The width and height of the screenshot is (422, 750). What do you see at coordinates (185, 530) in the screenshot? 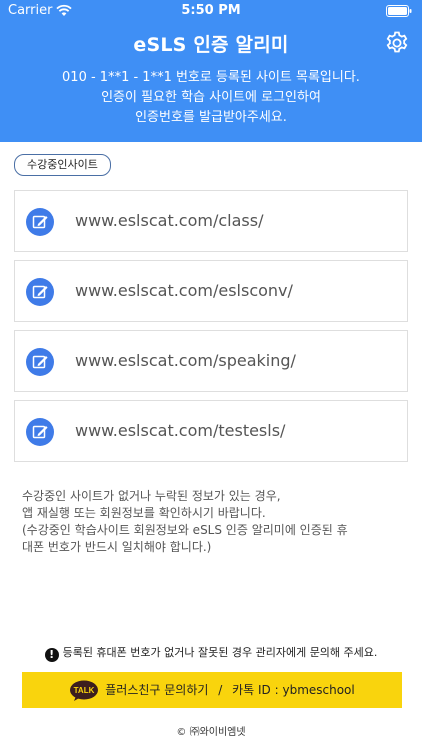
I see `notice-line: (수강중인 학습사이트 회원정보와 eSLS 인증 알리미에 인증된 휴` at bounding box center [185, 530].